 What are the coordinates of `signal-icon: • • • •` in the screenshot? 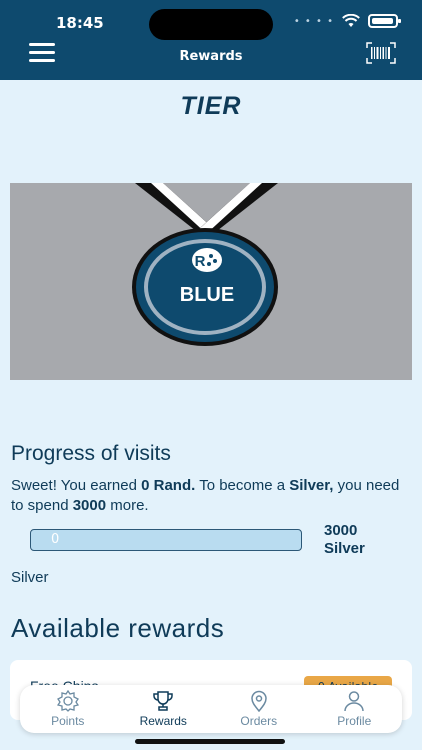 It's located at (313, 21).